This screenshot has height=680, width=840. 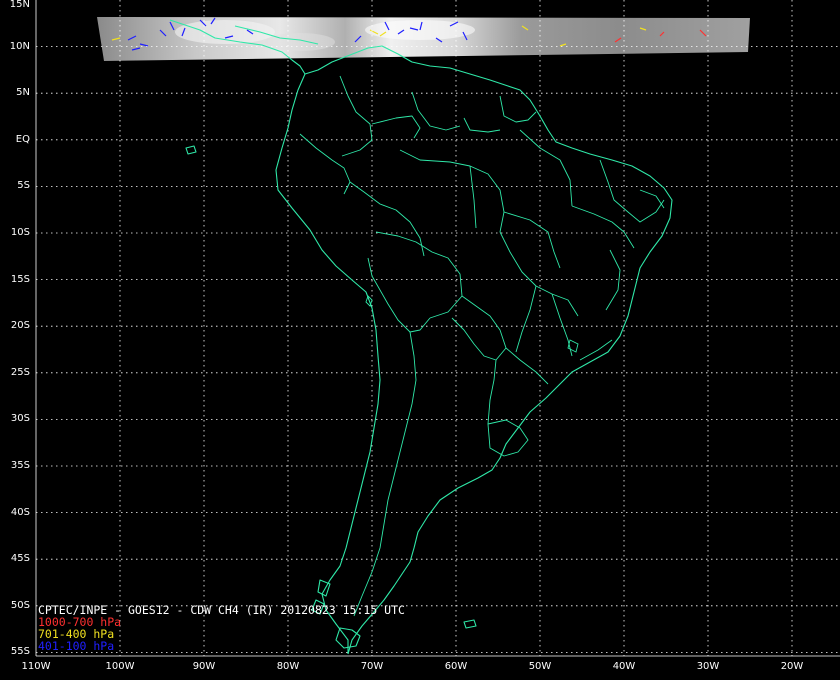 I want to click on longitude-label: 100W, so click(x=120, y=666).